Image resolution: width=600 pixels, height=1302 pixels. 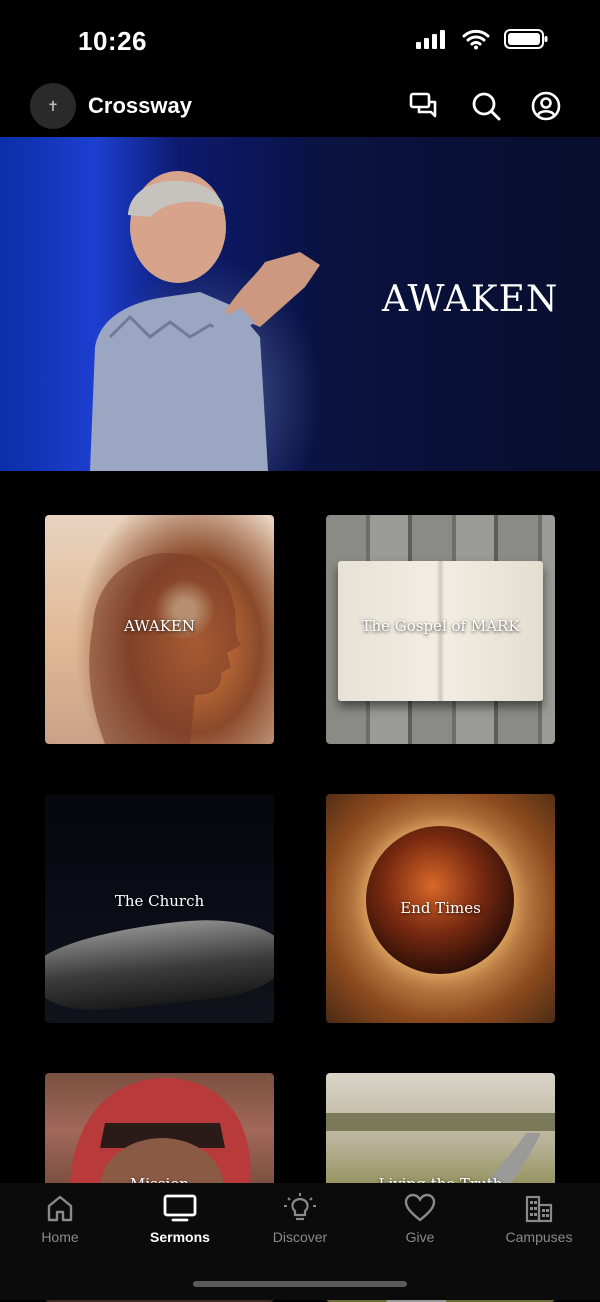 I want to click on tab-give: Give, so click(x=420, y=1225).